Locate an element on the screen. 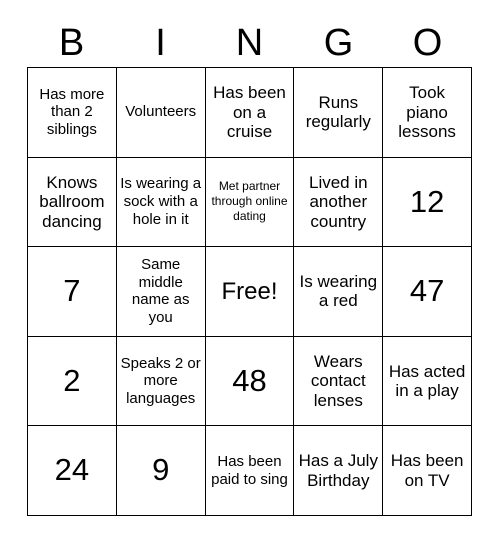 The width and height of the screenshot is (500, 544). bingo-cell-label: Runs regularly is located at coordinates (338, 112).